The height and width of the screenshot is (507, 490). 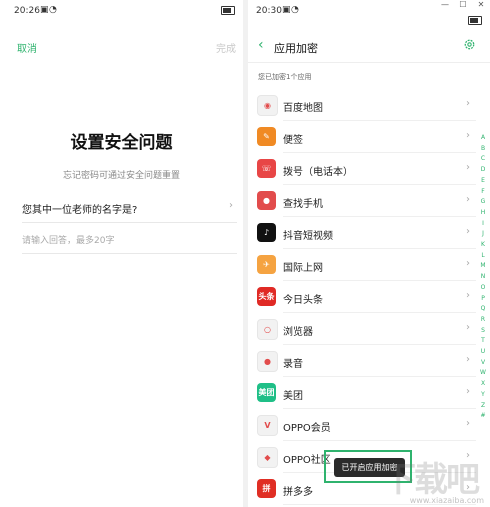 I want to click on app-name: 今日头条, so click(x=303, y=300).